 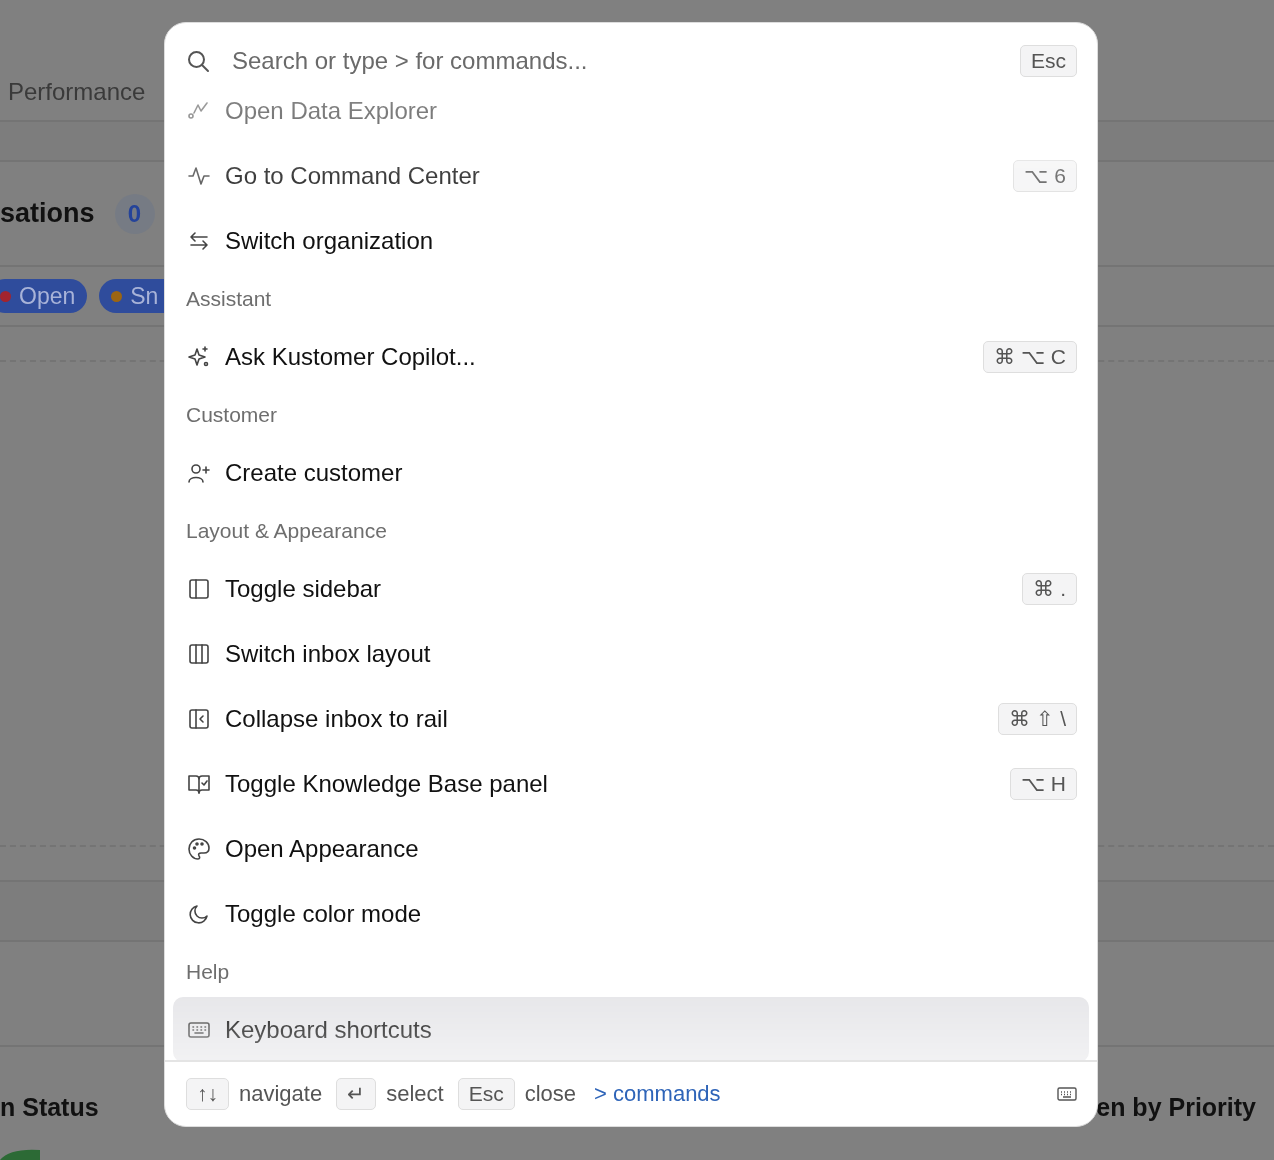 What do you see at coordinates (286, 530) in the screenshot?
I see `group-heading: Layout & Appearance` at bounding box center [286, 530].